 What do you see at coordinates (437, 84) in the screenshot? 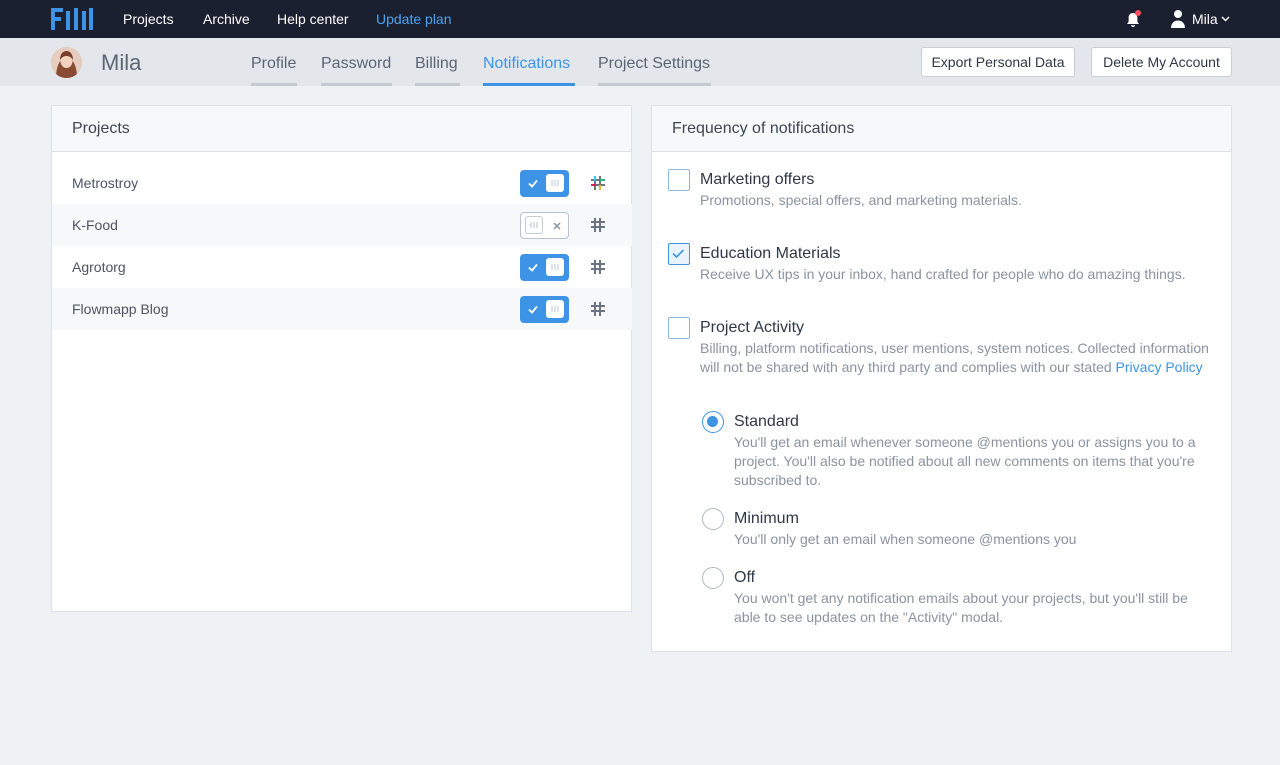
I see `tab-billing-underline` at bounding box center [437, 84].